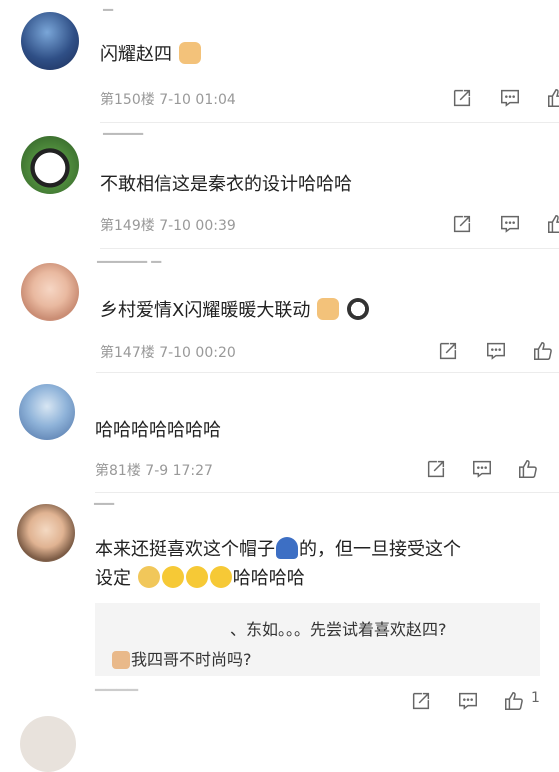 The height and width of the screenshot is (772, 559). What do you see at coordinates (179, 471) in the screenshot?
I see `comment-time: 7-9 17:27` at bounding box center [179, 471].